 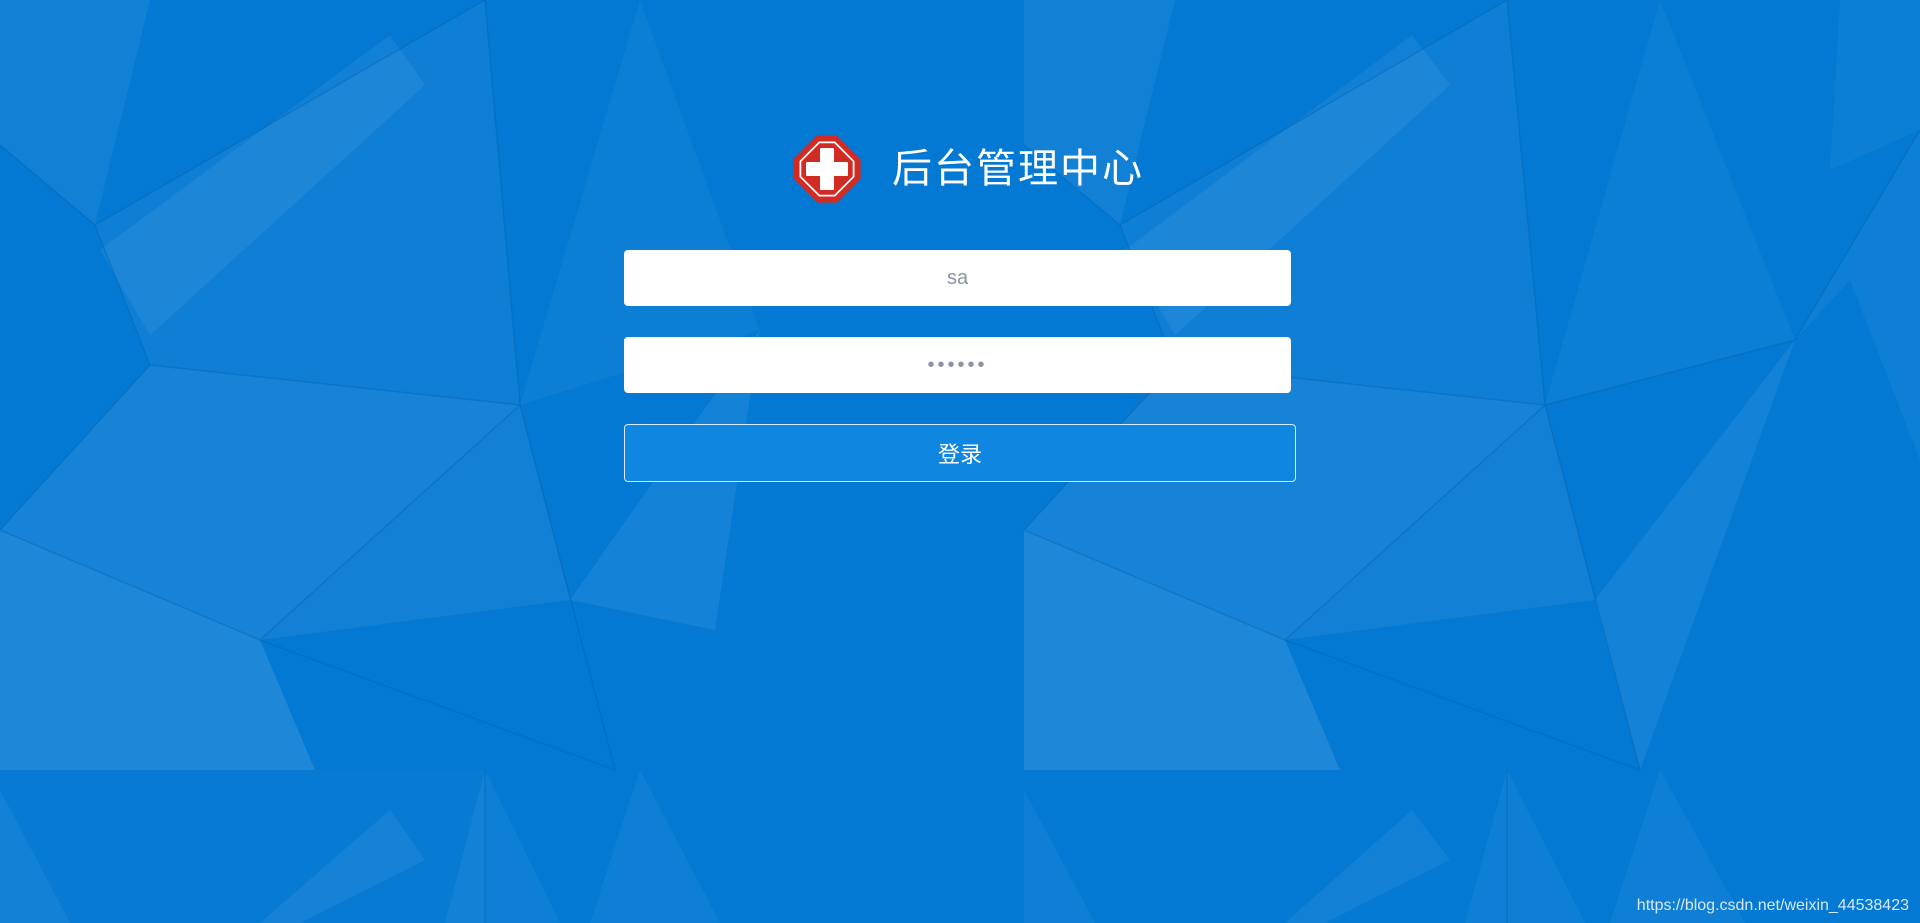 What do you see at coordinates (957, 278) in the screenshot?
I see `username-input` at bounding box center [957, 278].